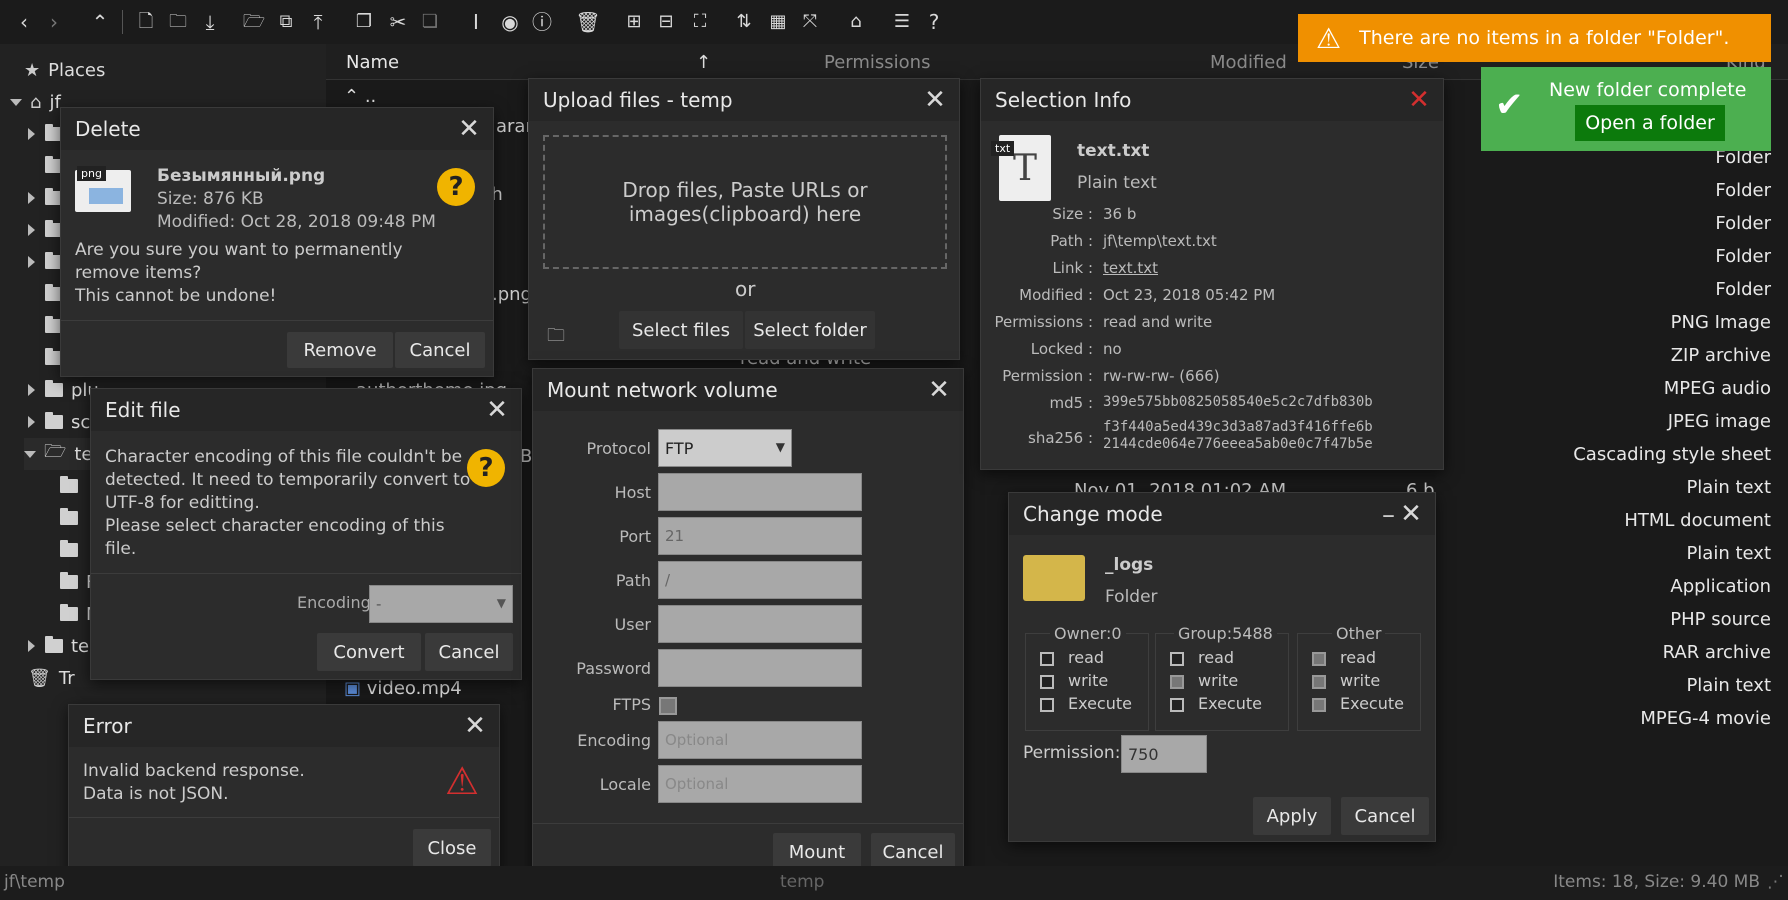 This screenshot has height=900, width=1788. I want to click on remove-button: Remove, so click(340, 350).